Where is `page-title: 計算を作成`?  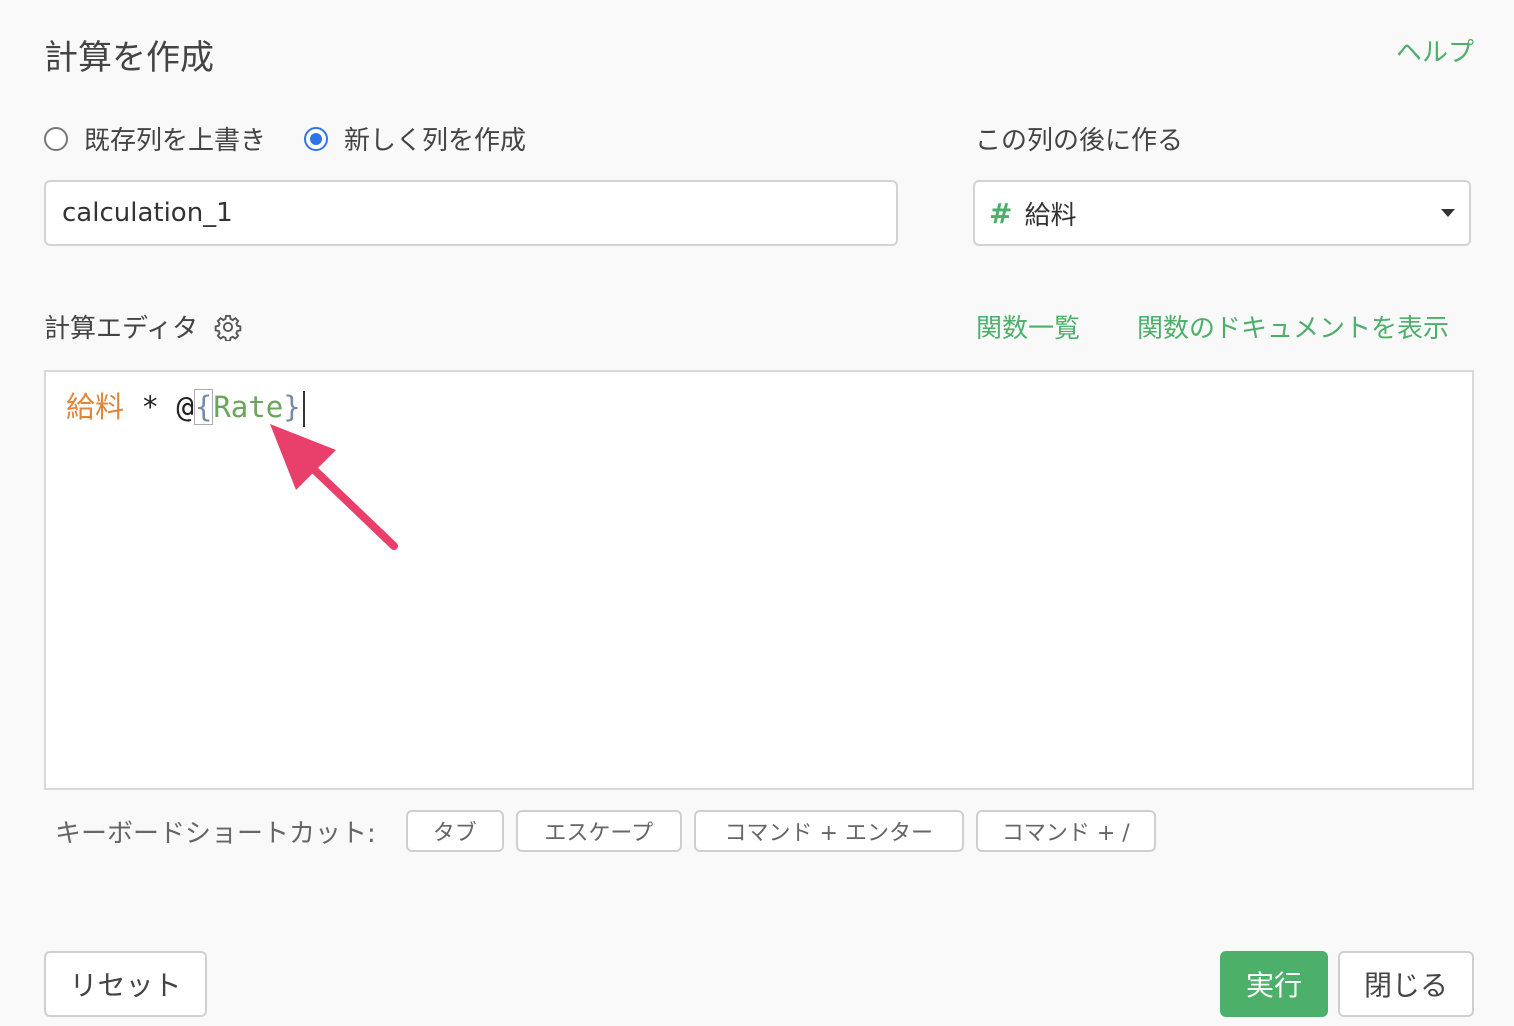 page-title: 計算を作成 is located at coordinates (129, 58).